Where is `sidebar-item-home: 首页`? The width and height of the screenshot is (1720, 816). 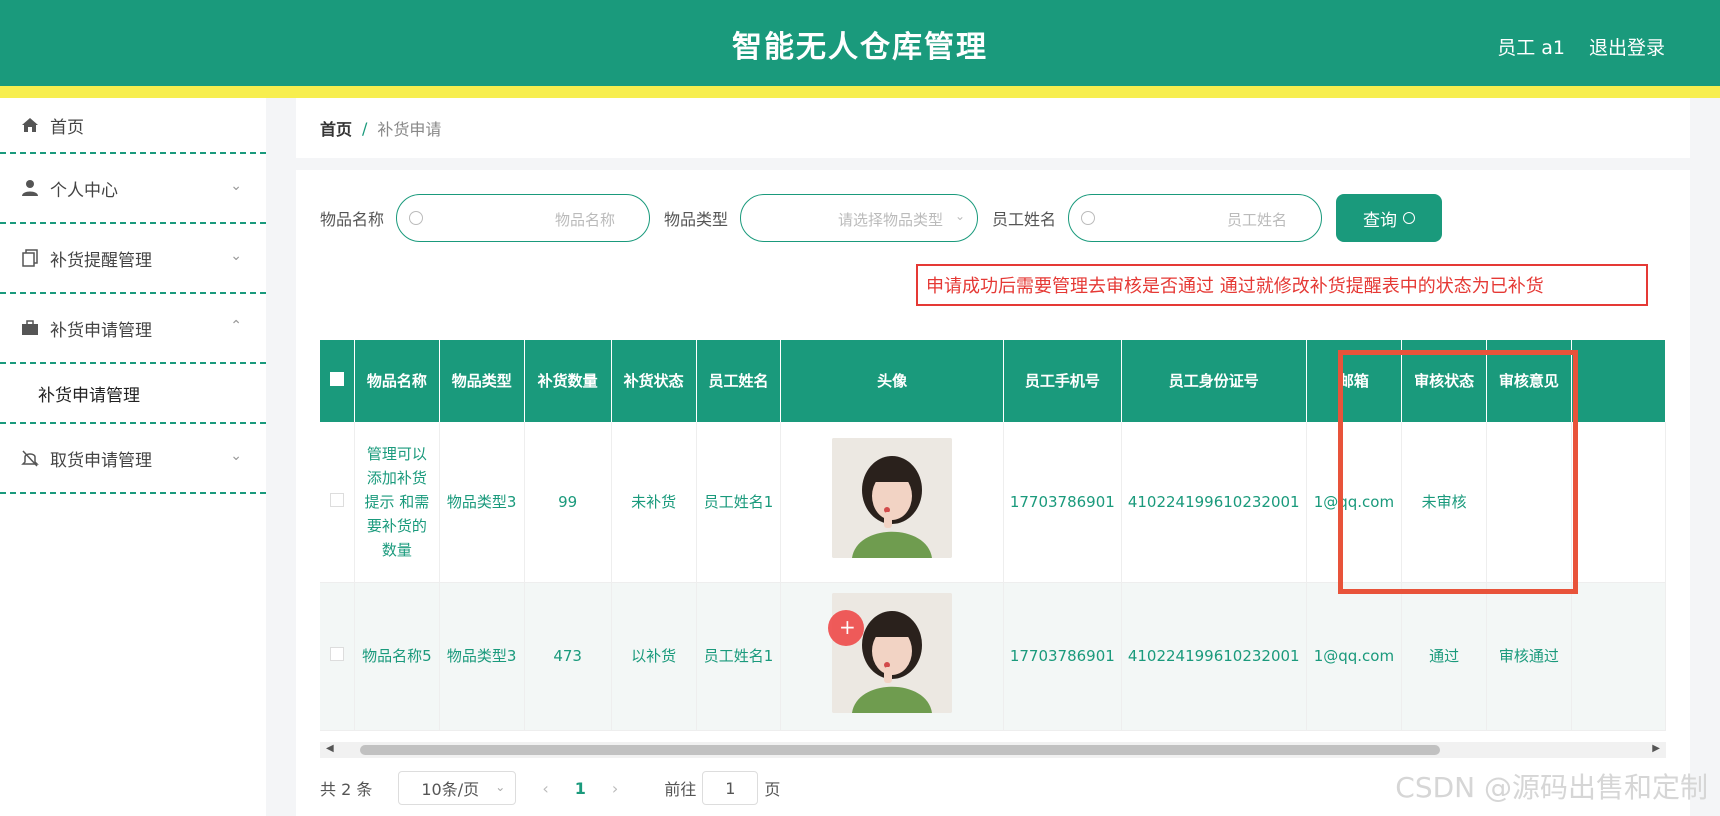 sidebar-item-home: 首页 is located at coordinates (133, 126).